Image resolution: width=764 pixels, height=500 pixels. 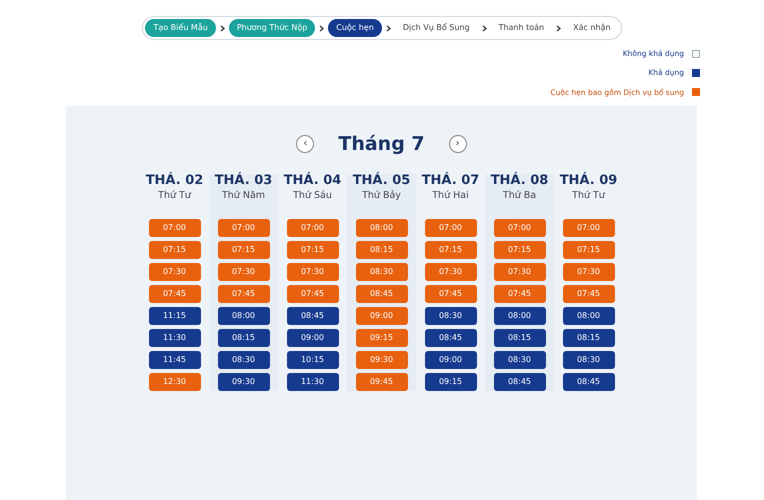 What do you see at coordinates (174, 315) in the screenshot?
I see `time-slot: 11:15` at bounding box center [174, 315].